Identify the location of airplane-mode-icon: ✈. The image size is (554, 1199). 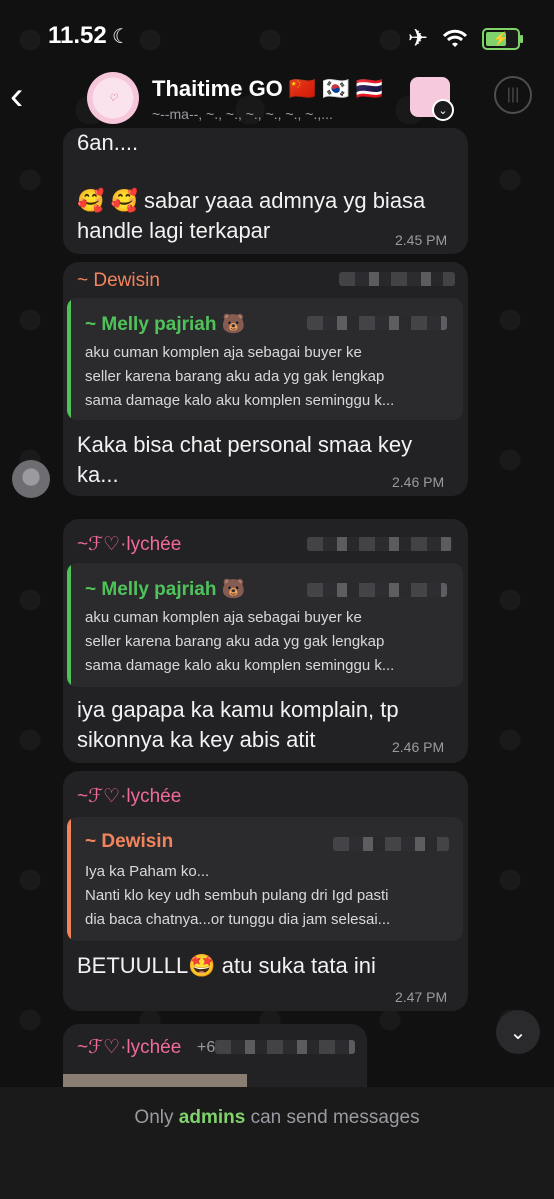
(417, 38).